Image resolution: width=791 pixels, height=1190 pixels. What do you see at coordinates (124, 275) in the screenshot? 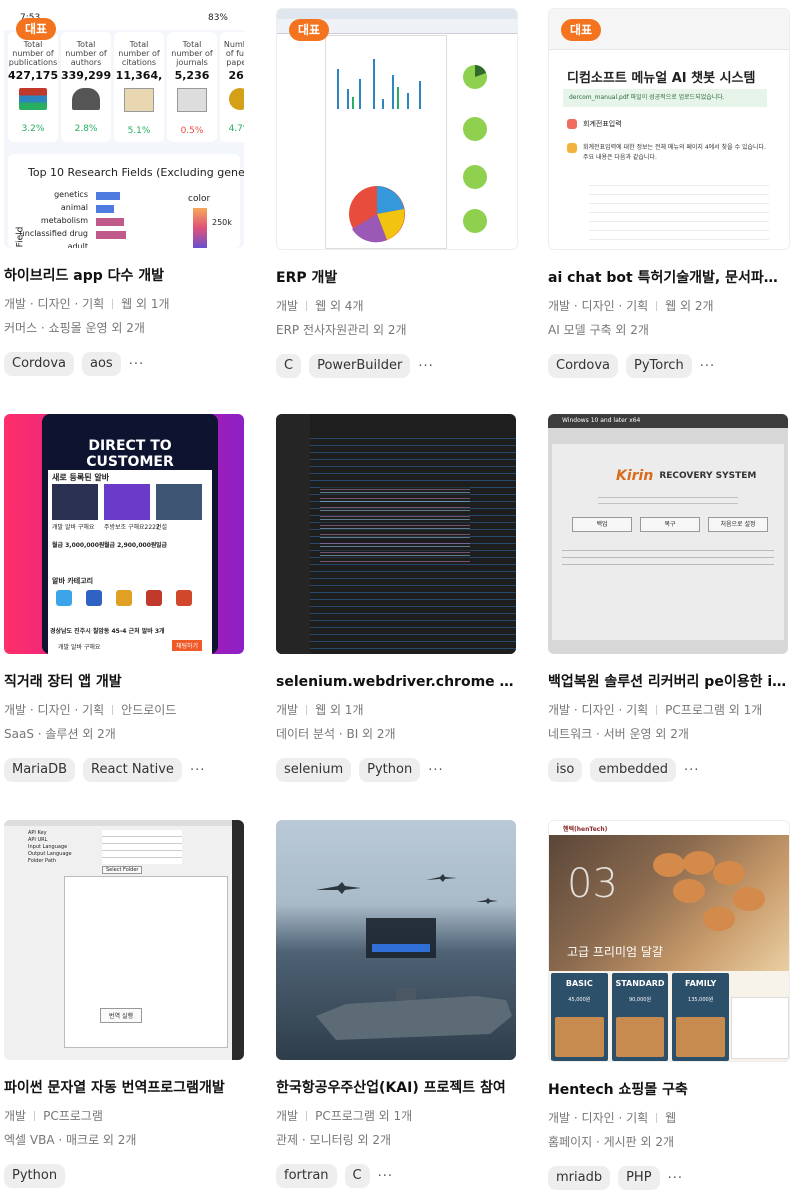
I see `card-title: 하이브리드 app 다수 개발` at bounding box center [124, 275].